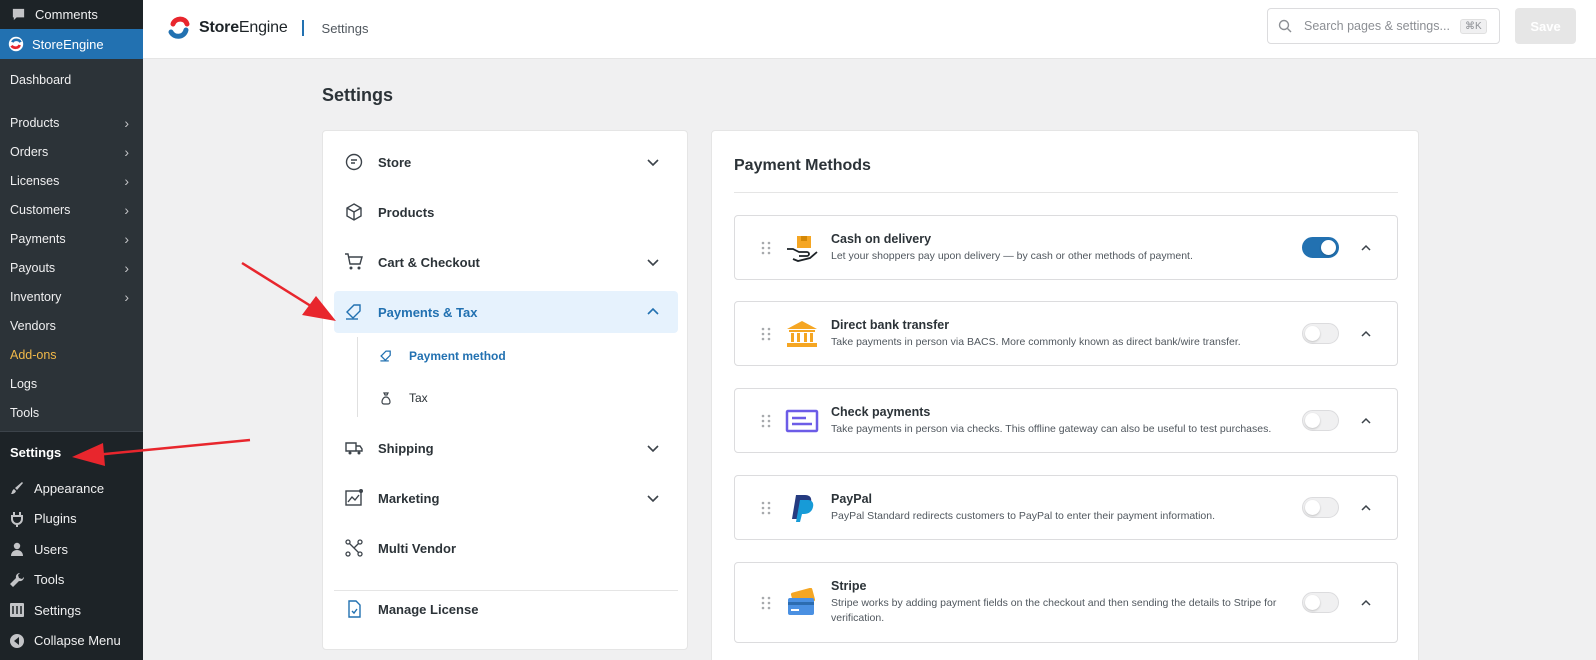 The image size is (1596, 660). I want to click on wp-menu-collapse: Collapse Menu, so click(71, 641).